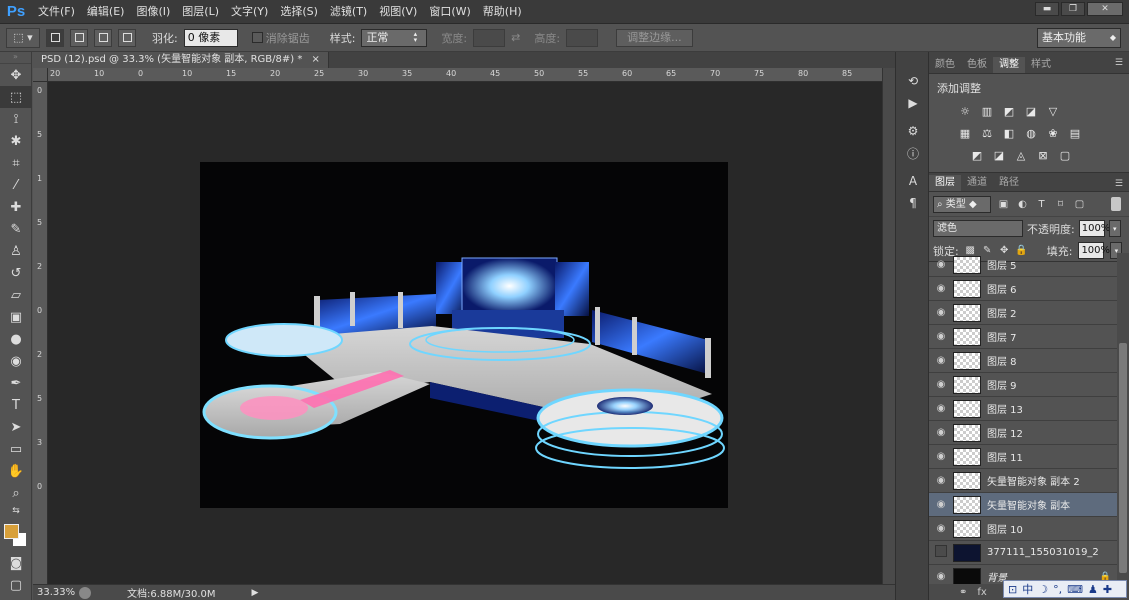 The width and height of the screenshot is (1129, 600). Describe the element at coordinates (1003, 204) in the screenshot. I see `filter-pixel-icon: ▣` at that location.